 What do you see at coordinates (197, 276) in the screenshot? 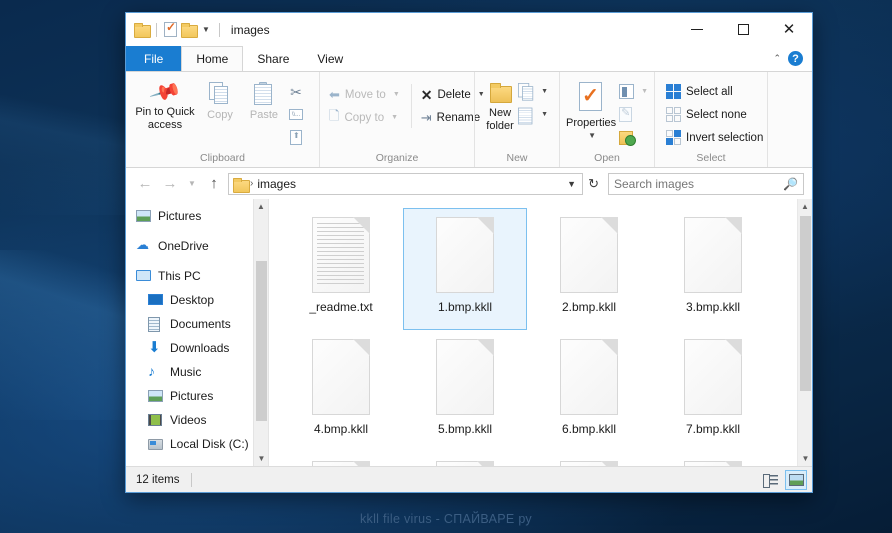
I see `sidebar-item-this-pc: This PC` at bounding box center [197, 276].